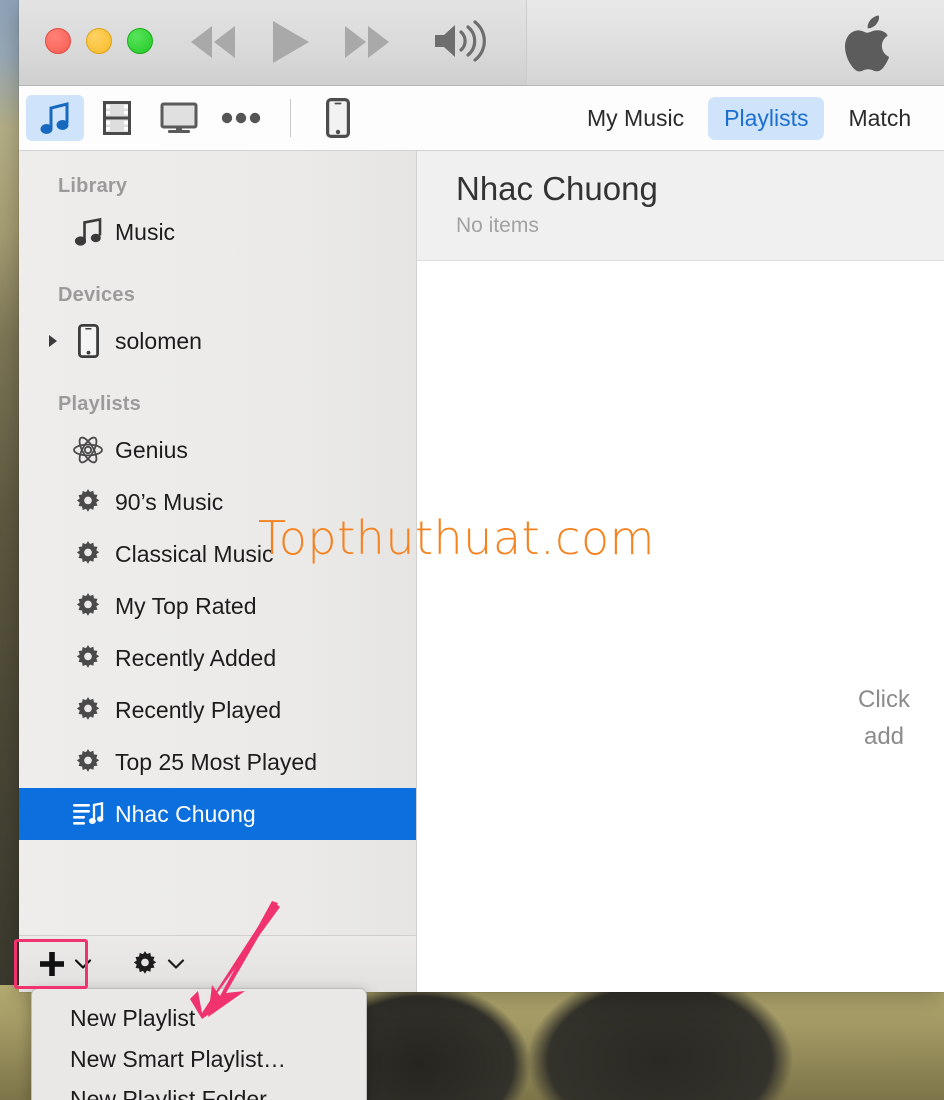  Describe the element at coordinates (481, 118) in the screenshot. I see `nav-toolbar: My Music Playlists Match` at that location.